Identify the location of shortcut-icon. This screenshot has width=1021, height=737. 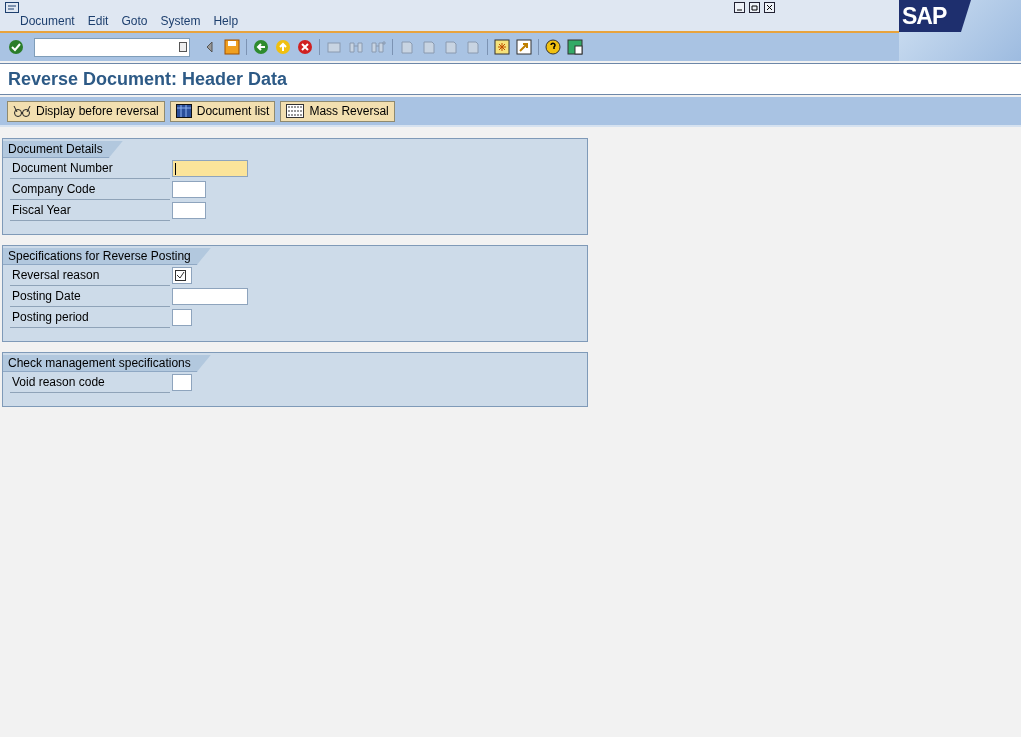
(524, 47).